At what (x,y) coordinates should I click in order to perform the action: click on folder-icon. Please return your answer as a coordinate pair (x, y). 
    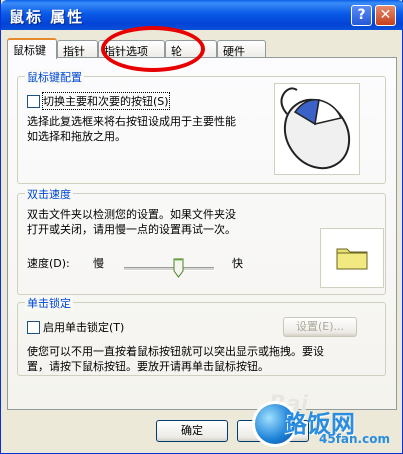
    Looking at the image, I should click on (352, 258).